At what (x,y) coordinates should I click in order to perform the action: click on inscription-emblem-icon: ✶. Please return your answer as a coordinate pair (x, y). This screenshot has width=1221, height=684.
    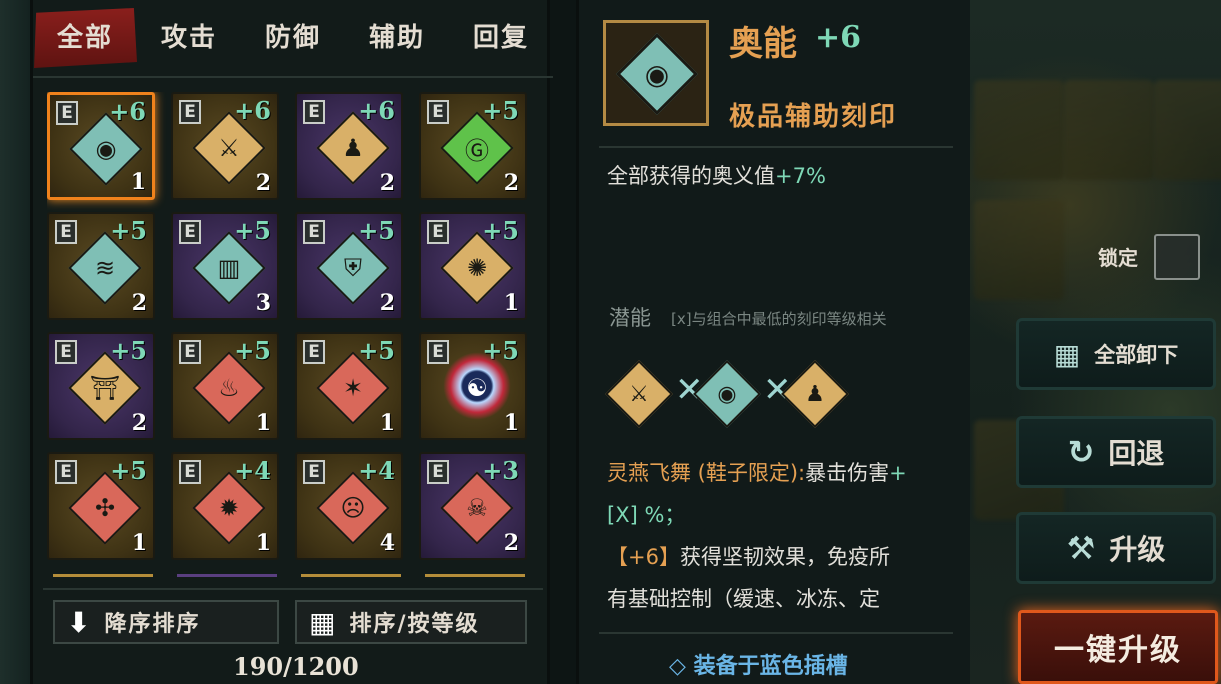
    Looking at the image, I should click on (353, 388).